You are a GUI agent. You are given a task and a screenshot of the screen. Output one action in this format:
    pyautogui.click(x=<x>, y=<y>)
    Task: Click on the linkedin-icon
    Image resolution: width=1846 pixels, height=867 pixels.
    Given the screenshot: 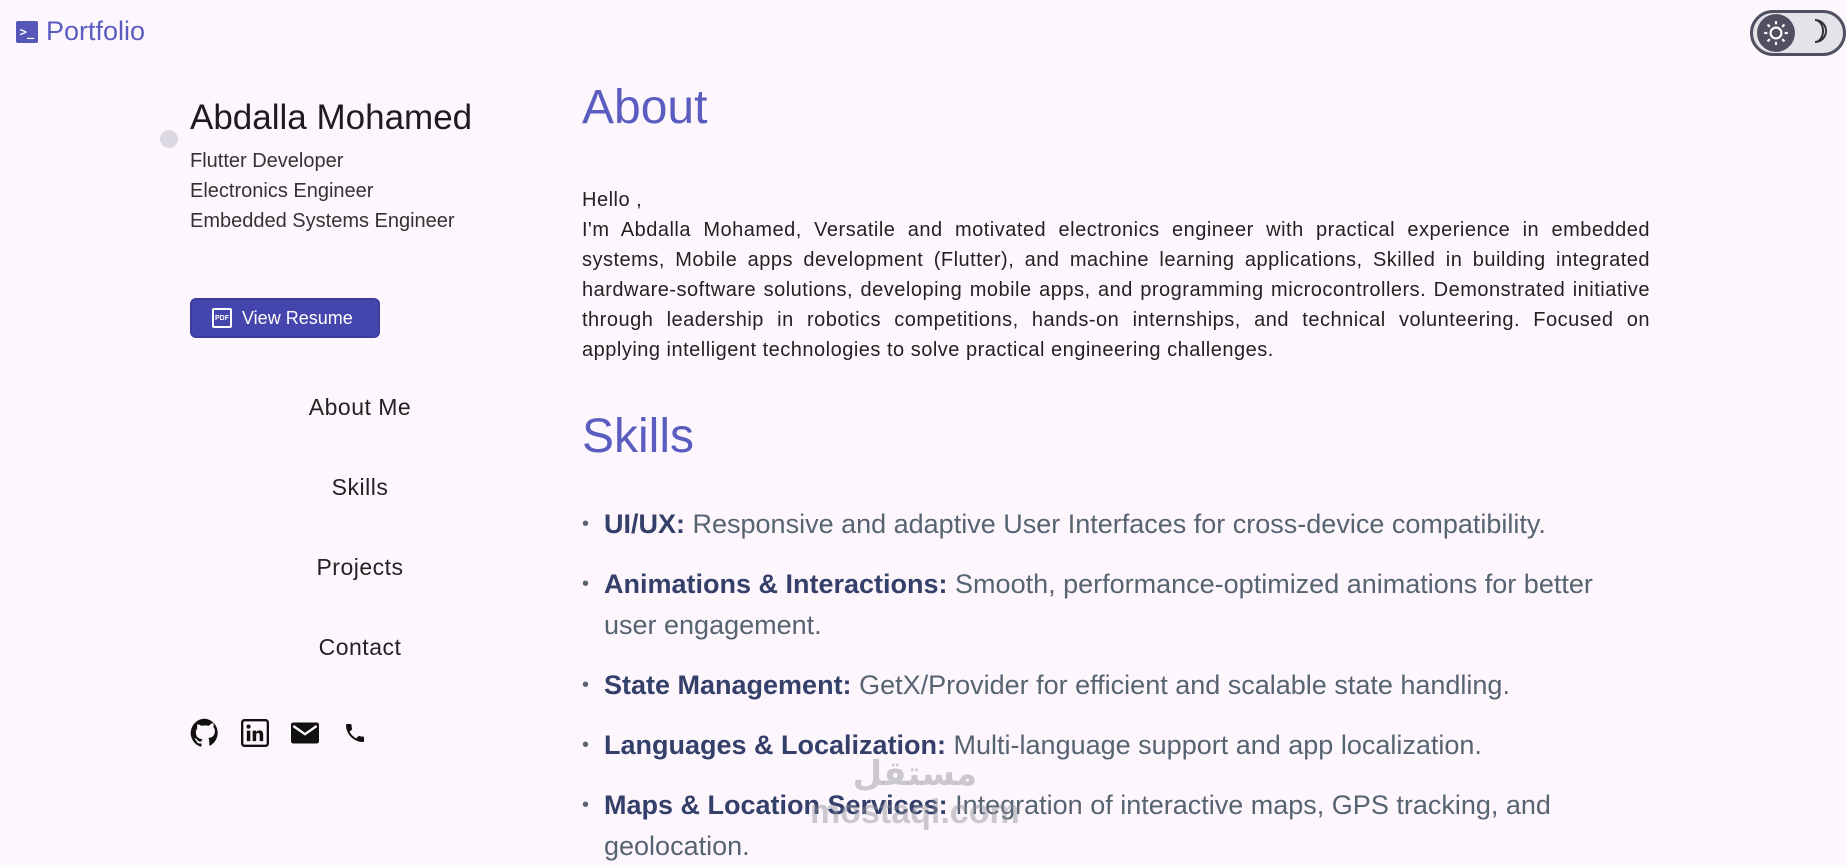 What is the action you would take?
    pyautogui.click(x=255, y=733)
    